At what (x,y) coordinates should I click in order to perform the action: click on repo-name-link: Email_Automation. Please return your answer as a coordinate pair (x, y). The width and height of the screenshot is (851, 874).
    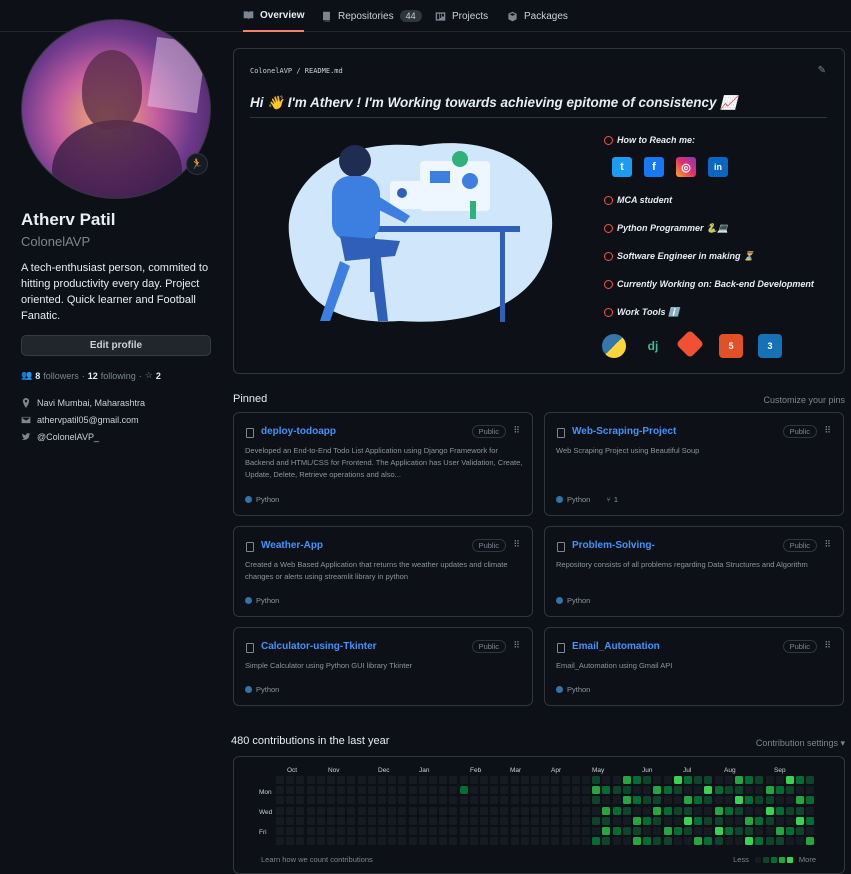
    Looking at the image, I should click on (616, 646).